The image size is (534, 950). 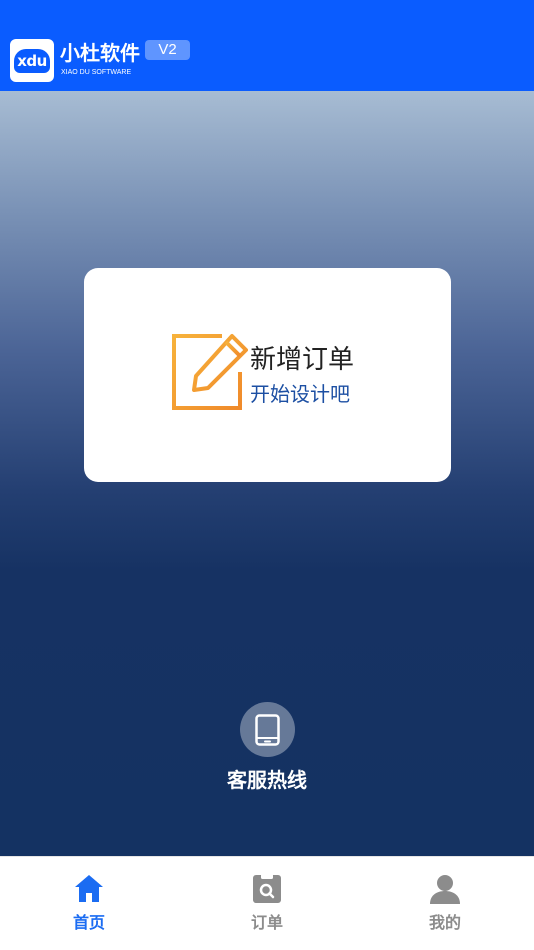 I want to click on hotline-icon-circle, so click(x=267, y=729).